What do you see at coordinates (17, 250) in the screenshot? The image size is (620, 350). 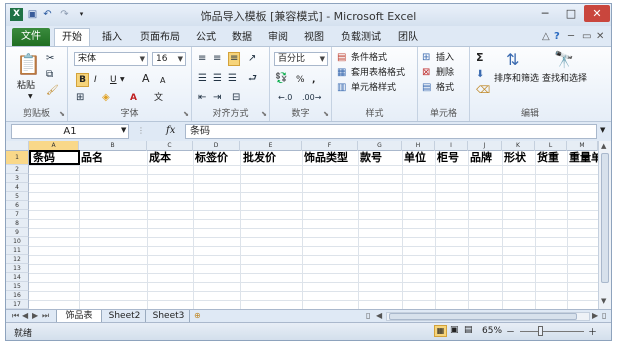 I see `row-header: 11` at bounding box center [17, 250].